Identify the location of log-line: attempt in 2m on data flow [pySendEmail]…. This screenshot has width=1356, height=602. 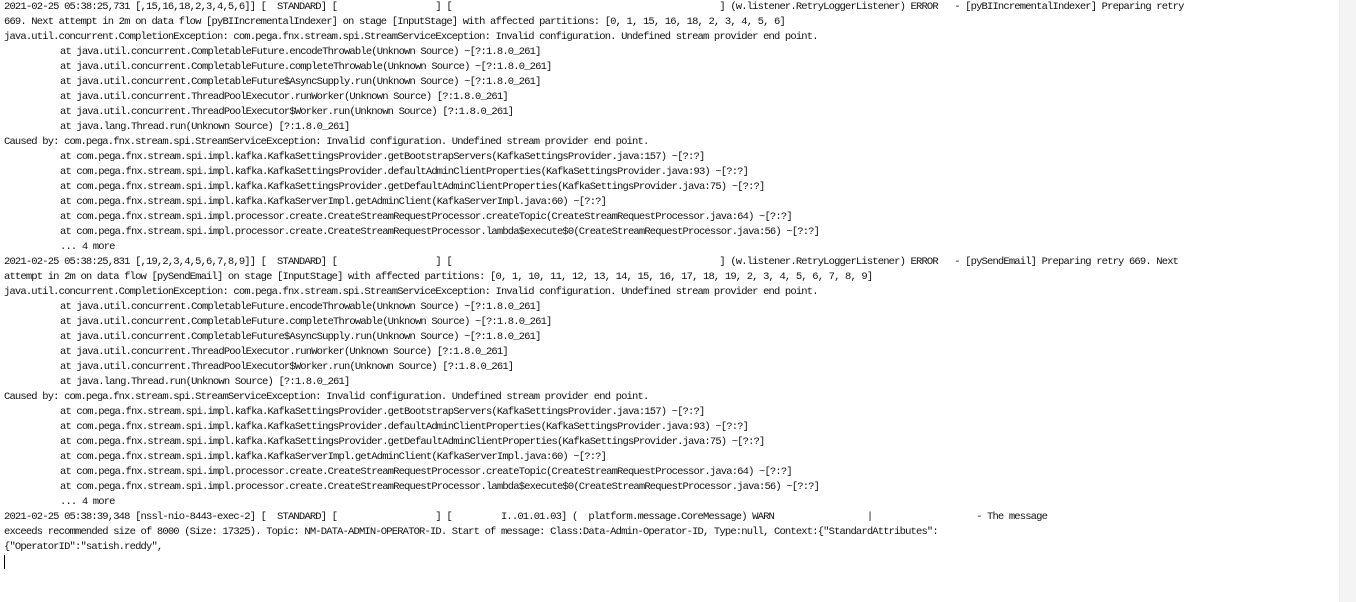
(438, 277).